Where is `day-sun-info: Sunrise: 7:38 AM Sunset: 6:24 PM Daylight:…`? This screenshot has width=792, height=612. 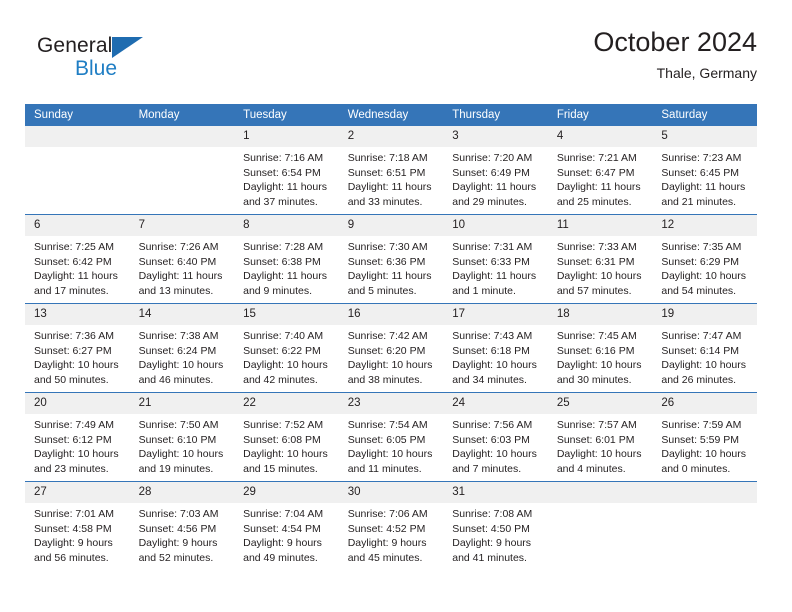 day-sun-info: Sunrise: 7:38 AM Sunset: 6:24 PM Daylight:… is located at coordinates (182, 356).